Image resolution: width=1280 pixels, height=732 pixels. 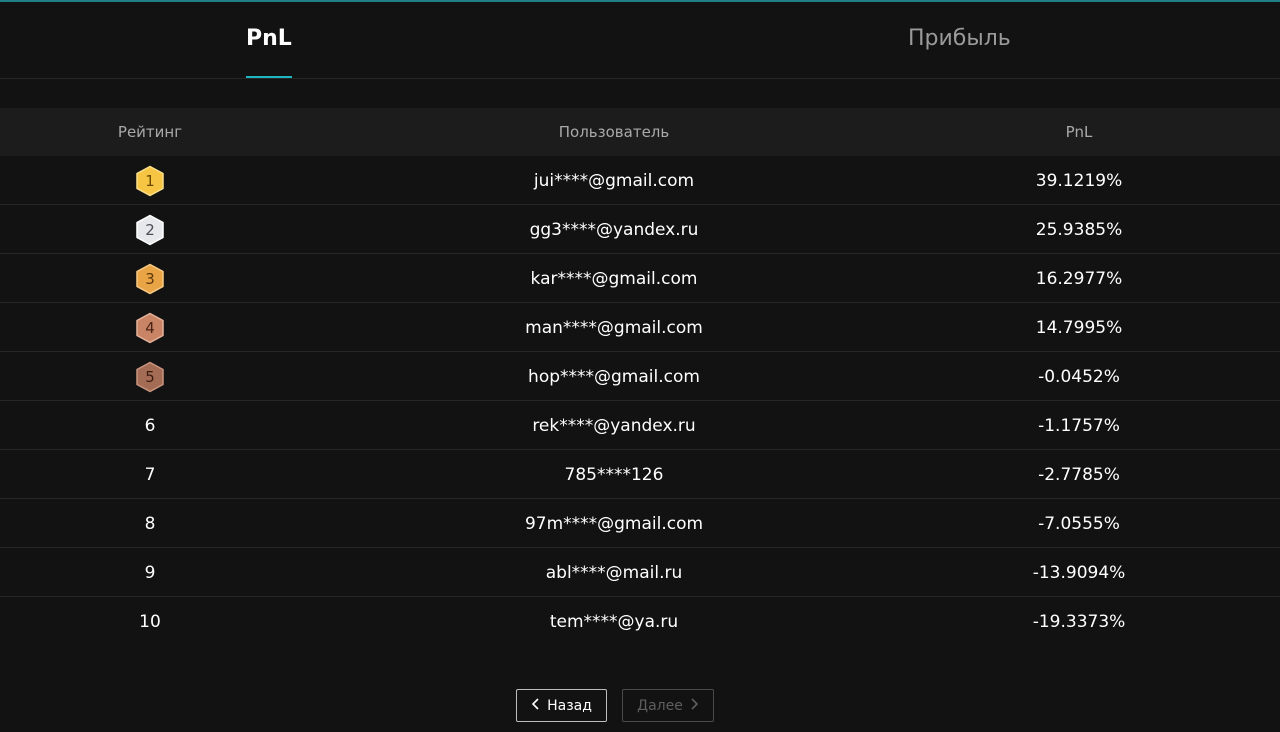 I want to click on tab-pnl: PnL, so click(x=269, y=52).